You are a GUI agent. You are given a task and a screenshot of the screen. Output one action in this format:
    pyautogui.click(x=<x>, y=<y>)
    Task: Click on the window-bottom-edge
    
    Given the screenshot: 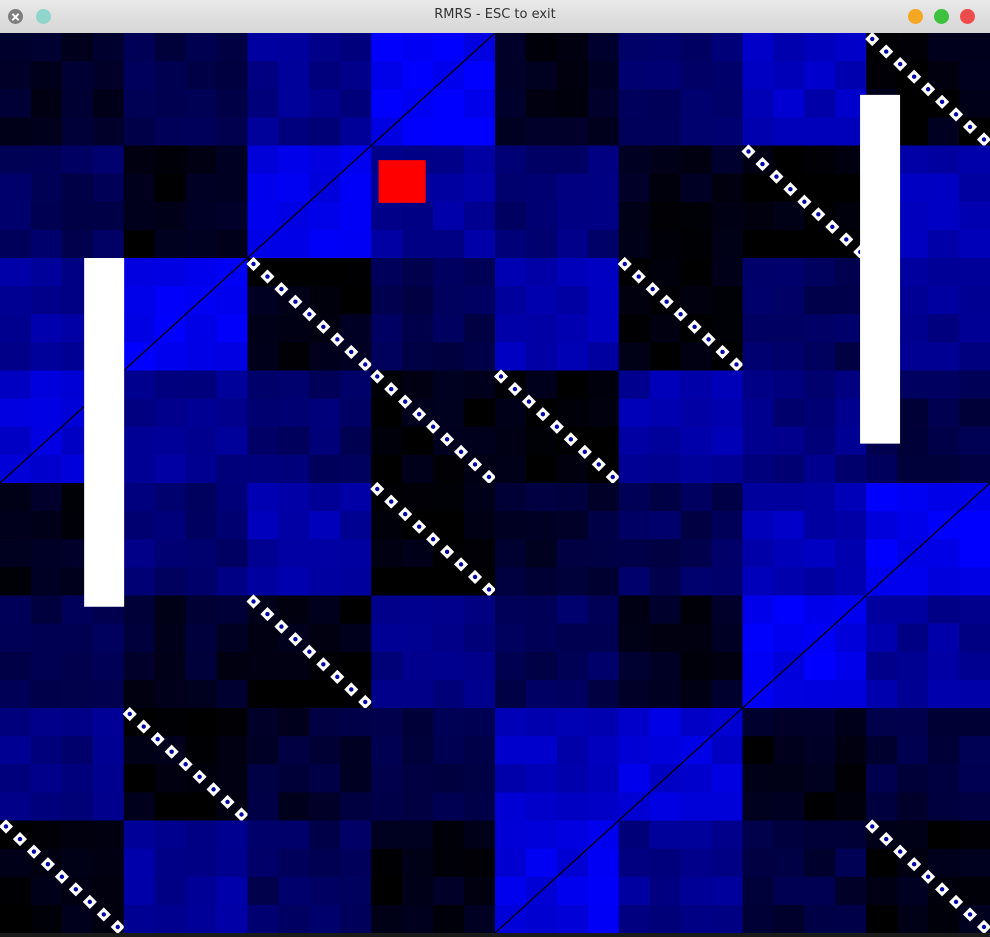 What is the action you would take?
    pyautogui.click(x=495, y=935)
    